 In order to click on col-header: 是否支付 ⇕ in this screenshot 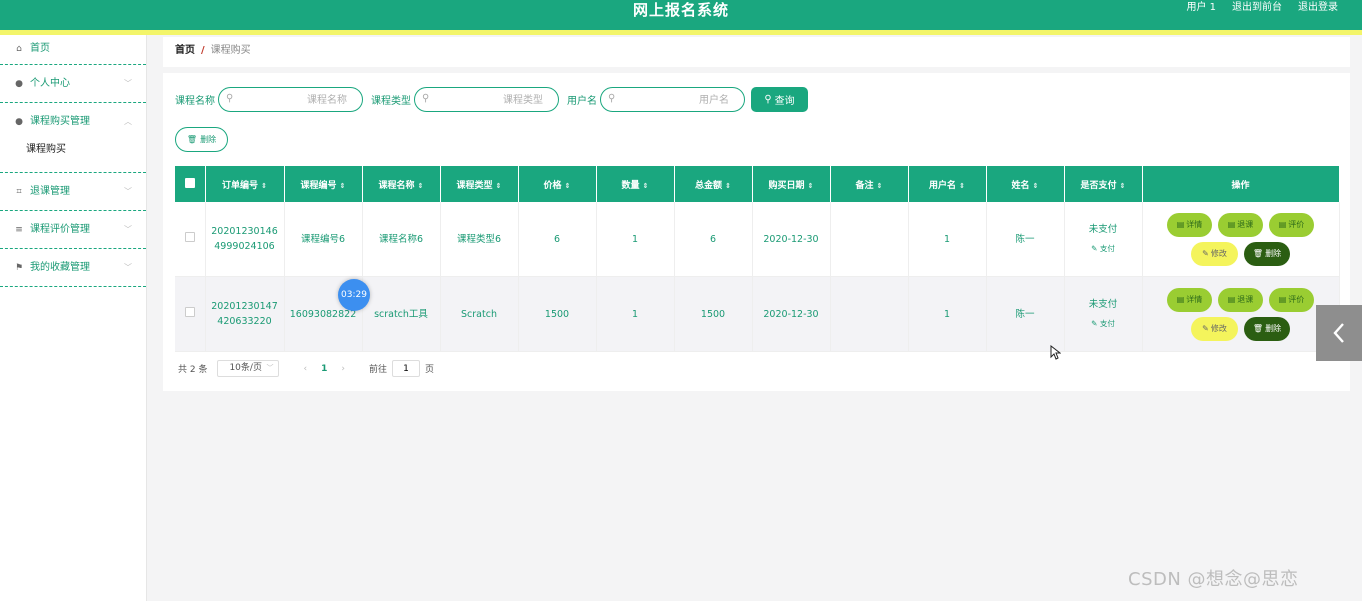, I will do `click(1103, 184)`.